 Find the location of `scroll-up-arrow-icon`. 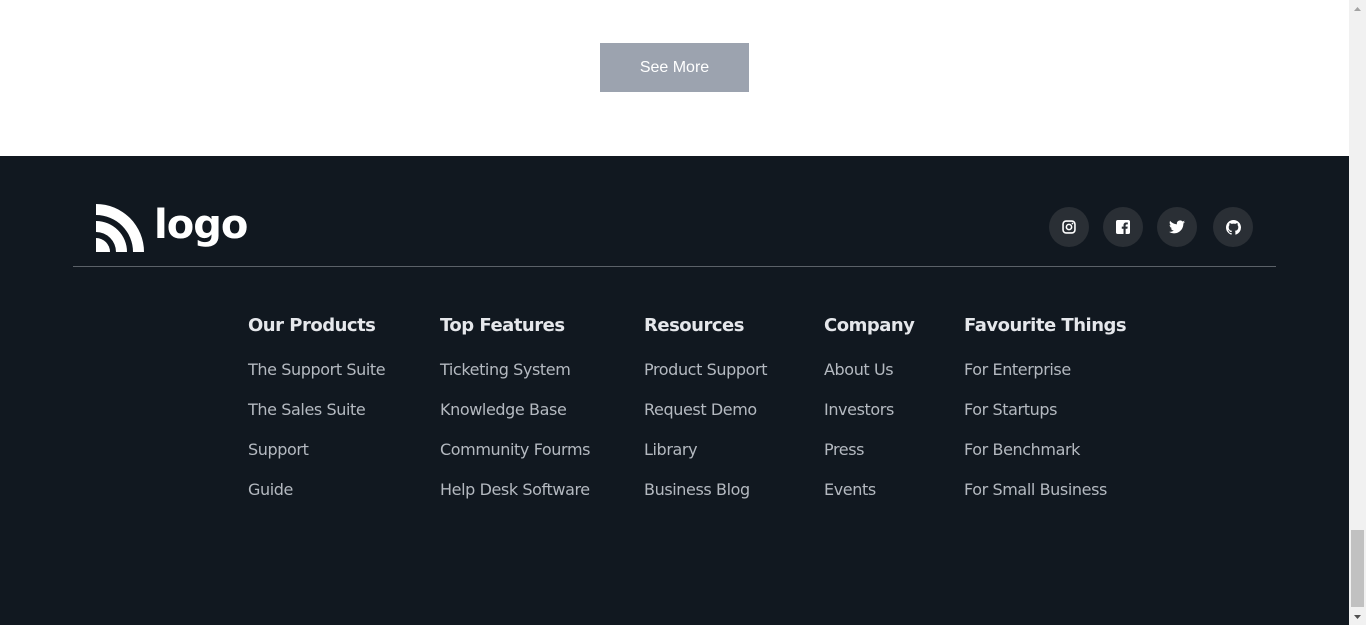

scroll-up-arrow-icon is located at coordinates (1357, 8).